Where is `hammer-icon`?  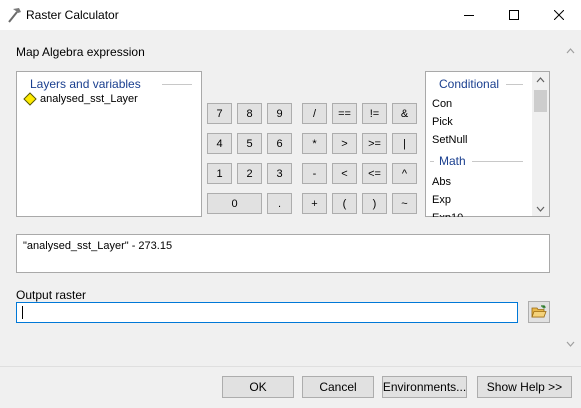
hammer-icon is located at coordinates (14, 15).